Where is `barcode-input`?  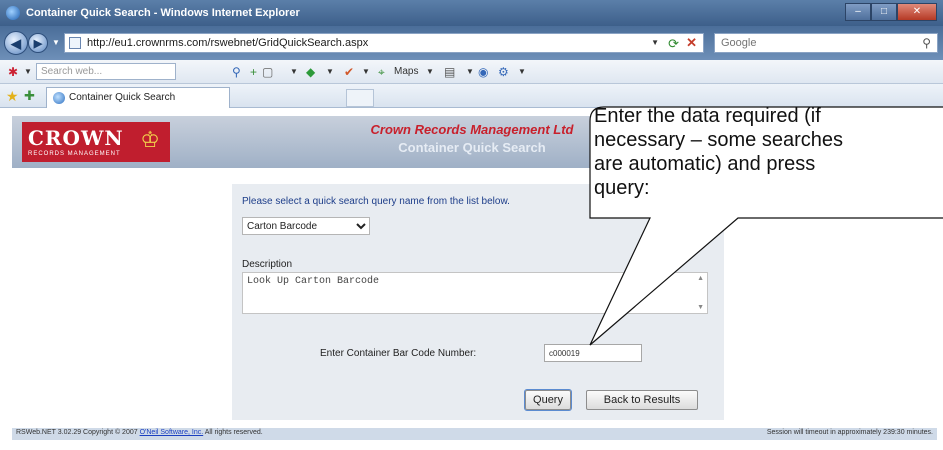
barcode-input is located at coordinates (593, 353).